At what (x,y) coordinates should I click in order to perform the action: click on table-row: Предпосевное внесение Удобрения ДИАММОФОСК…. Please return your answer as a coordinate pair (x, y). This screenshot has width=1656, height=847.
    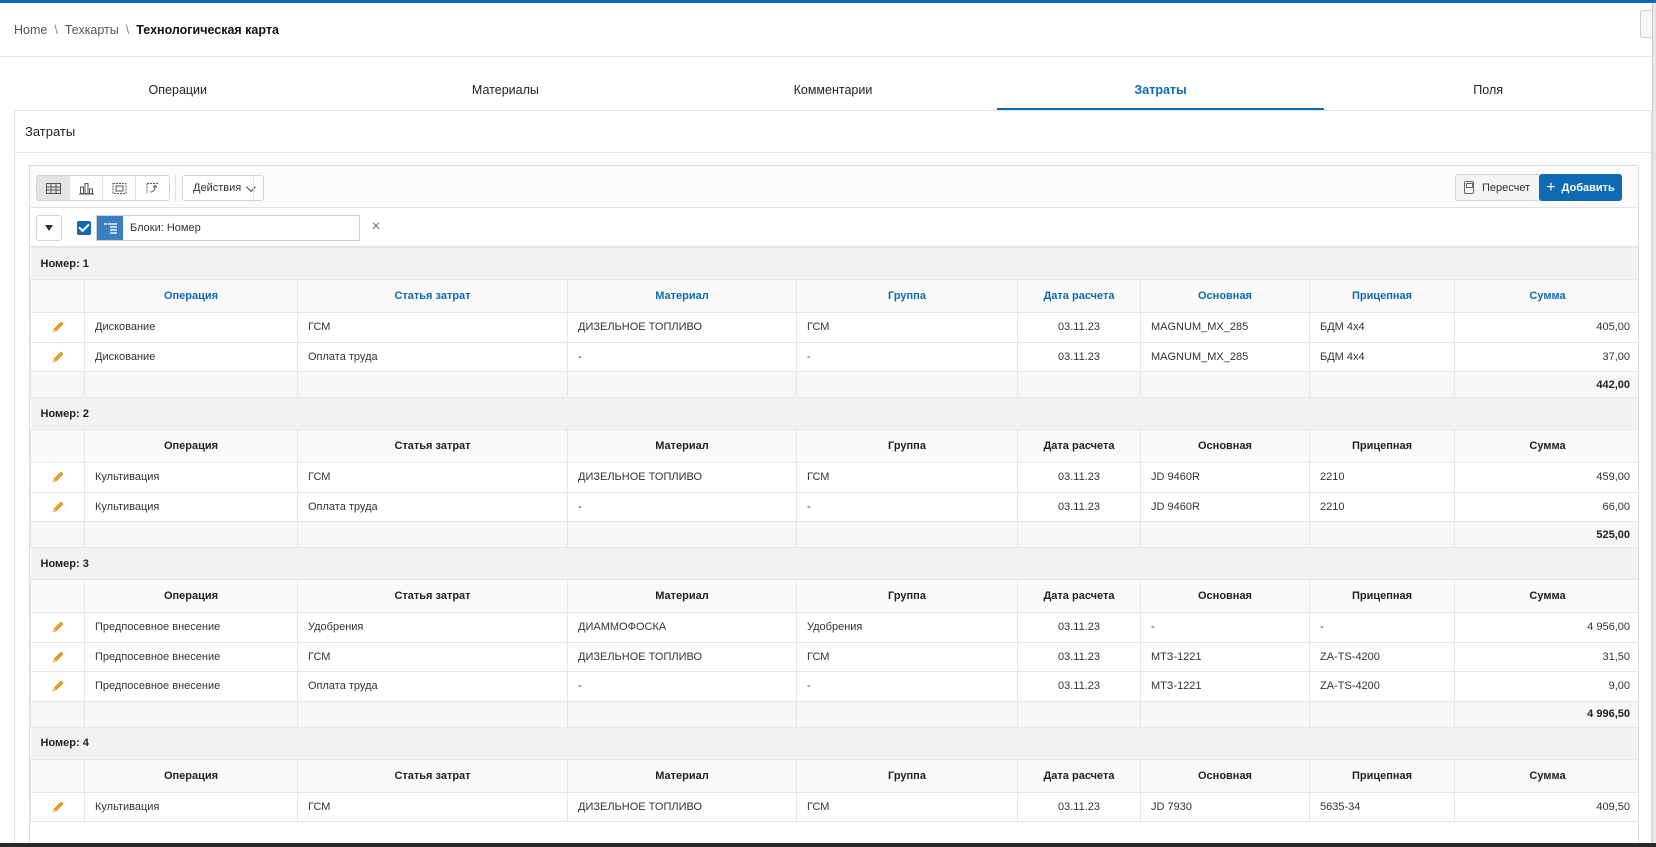
    Looking at the image, I should click on (834, 627).